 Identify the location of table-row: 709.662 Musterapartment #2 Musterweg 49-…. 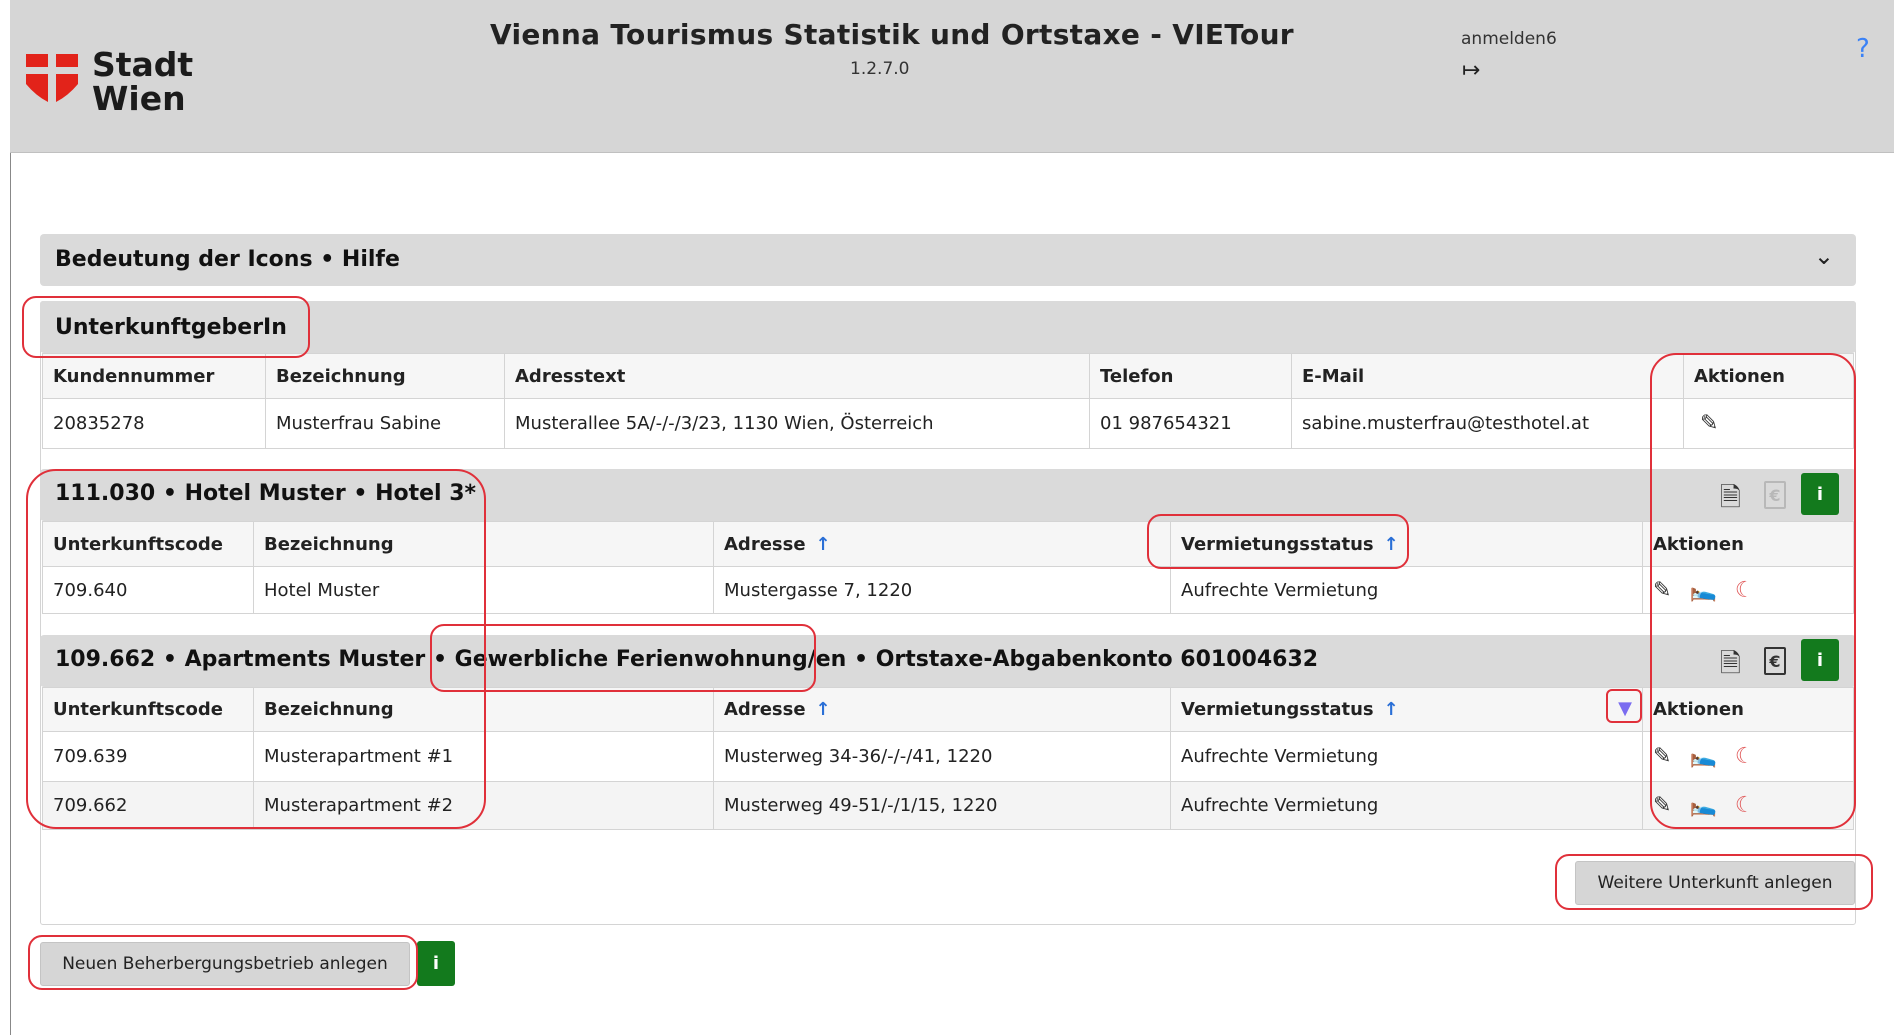
(948, 805).